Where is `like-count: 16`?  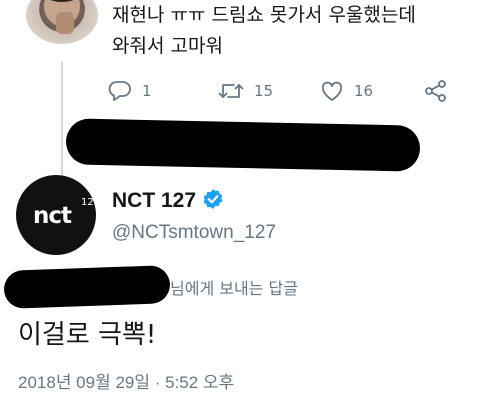 like-count: 16 is located at coordinates (364, 91).